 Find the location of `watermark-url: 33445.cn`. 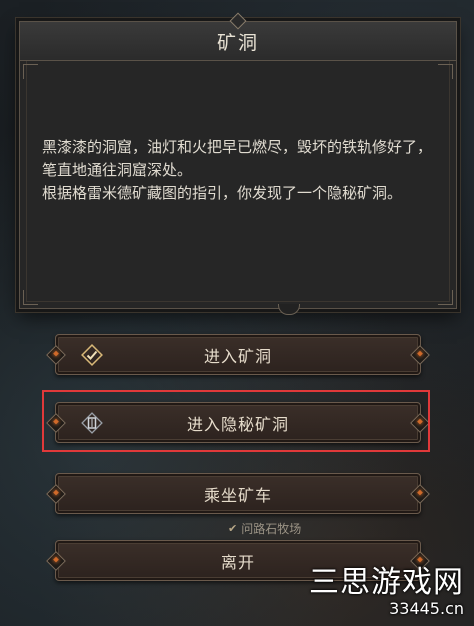

watermark-url: 33445.cn is located at coordinates (426, 608).